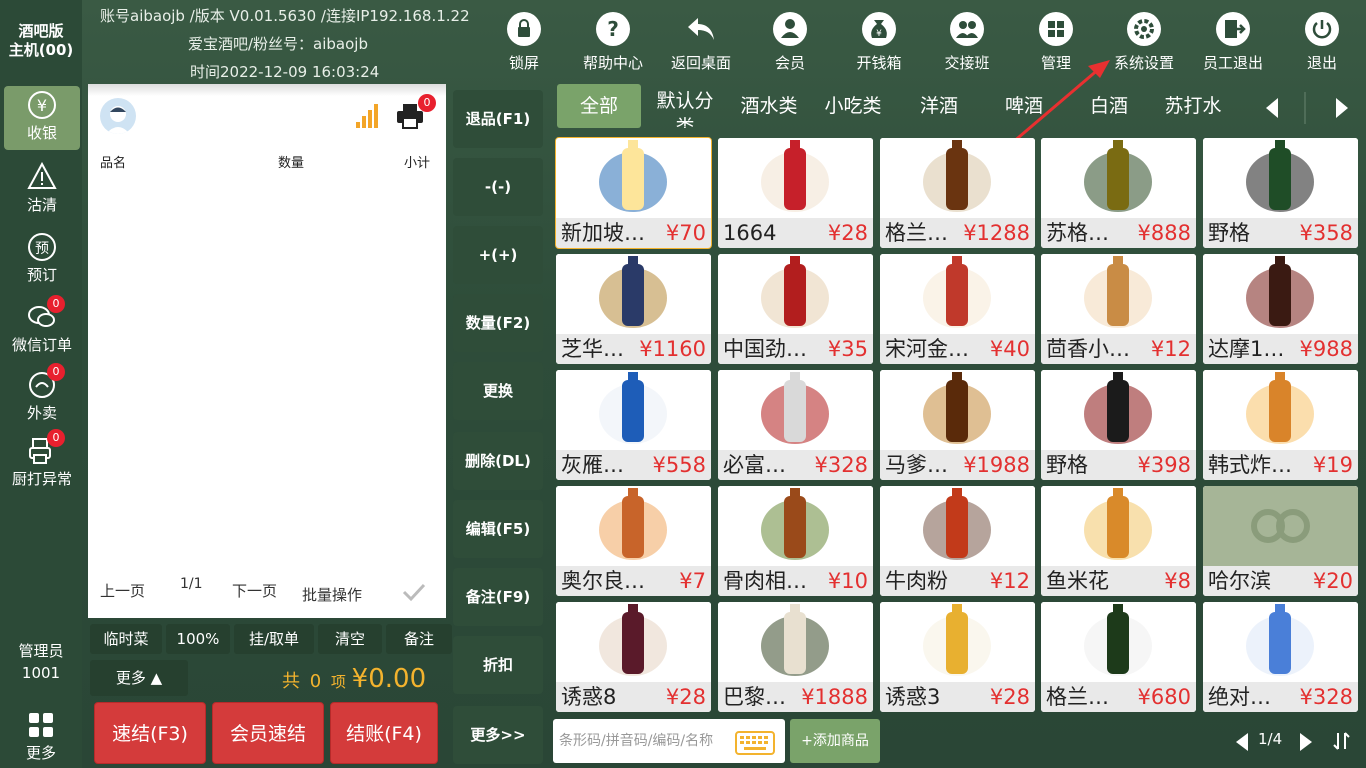 This screenshot has height=768, width=1366. Describe the element at coordinates (498, 529) in the screenshot. I see `edit-button: 编辑(F5)` at that location.